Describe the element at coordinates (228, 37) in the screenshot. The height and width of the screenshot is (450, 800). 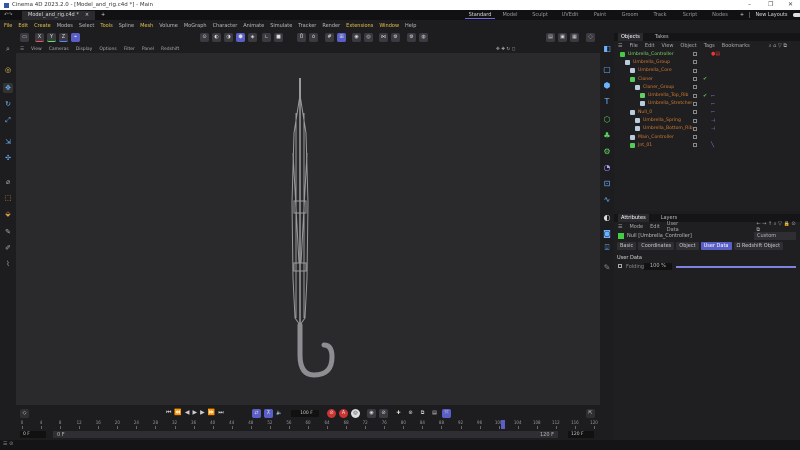
I see `polygons-mode-icon: ◑` at that location.